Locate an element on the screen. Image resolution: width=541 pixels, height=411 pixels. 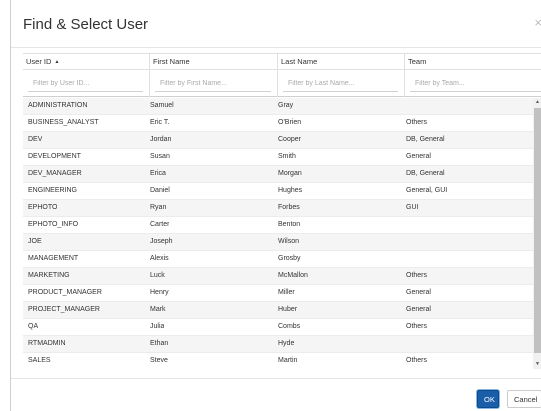
cell-first-name: Julia is located at coordinates (157, 326).